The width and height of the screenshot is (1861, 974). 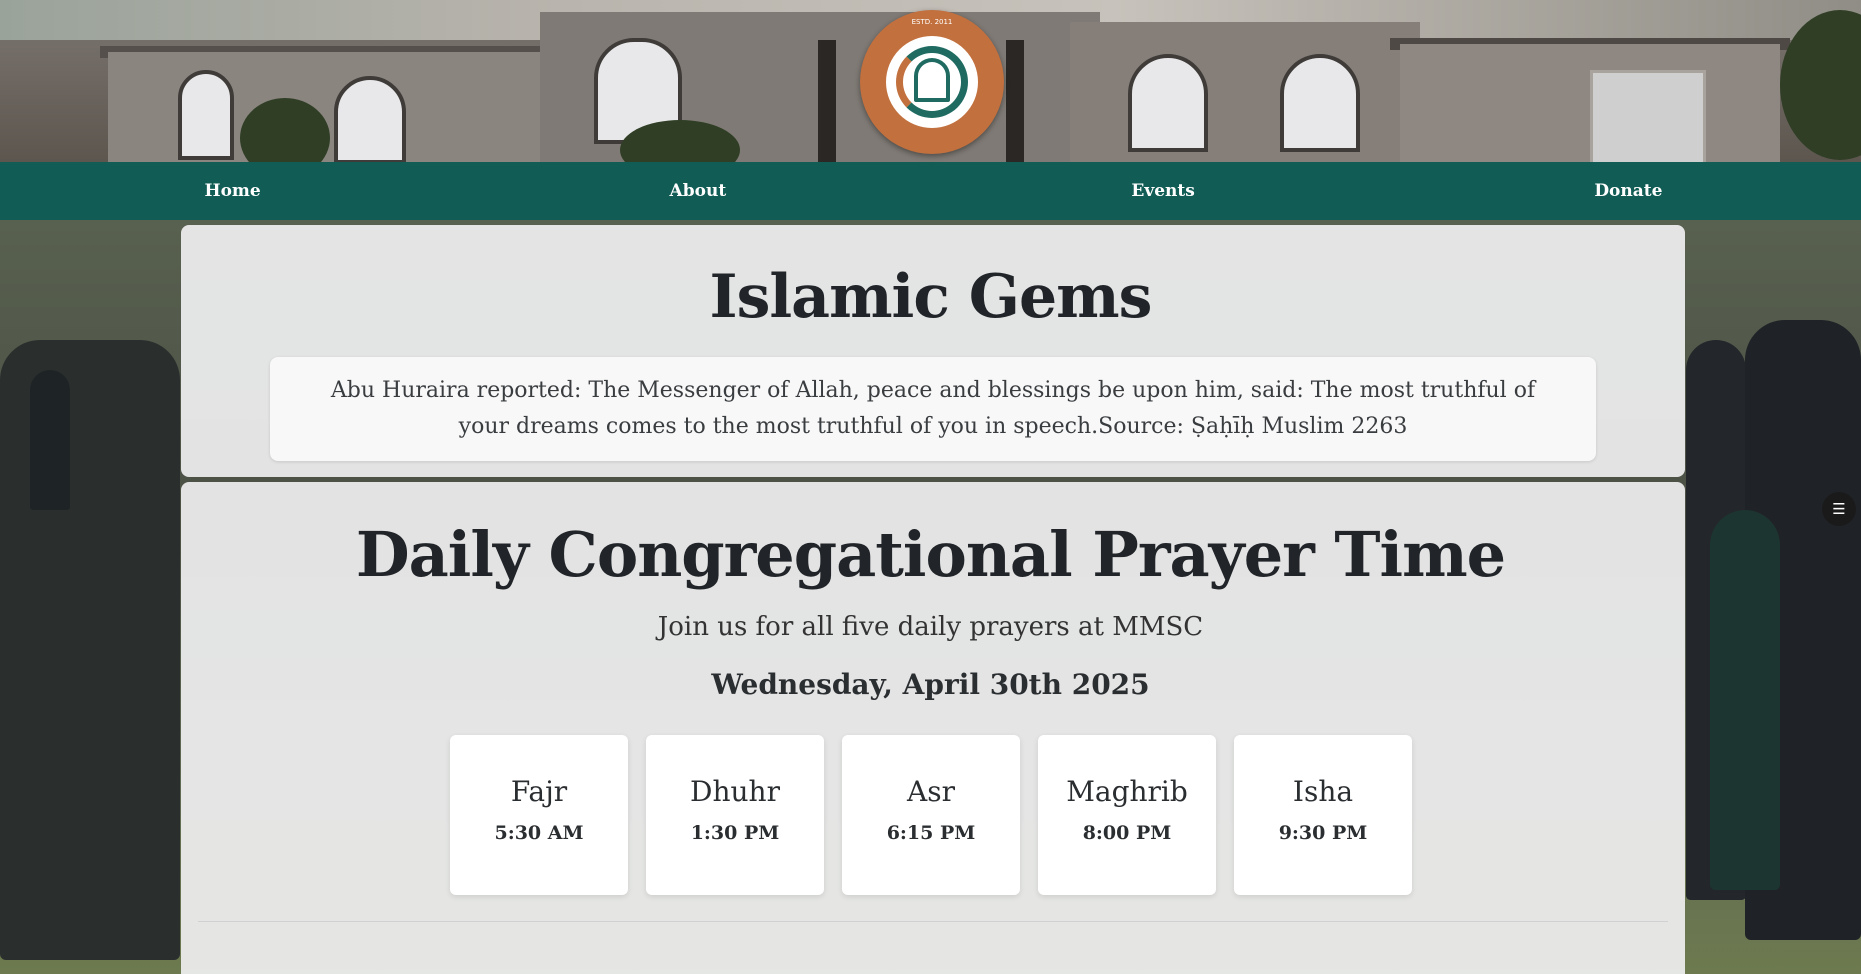 What do you see at coordinates (931, 791) in the screenshot?
I see `prayer-name: Asr` at bounding box center [931, 791].